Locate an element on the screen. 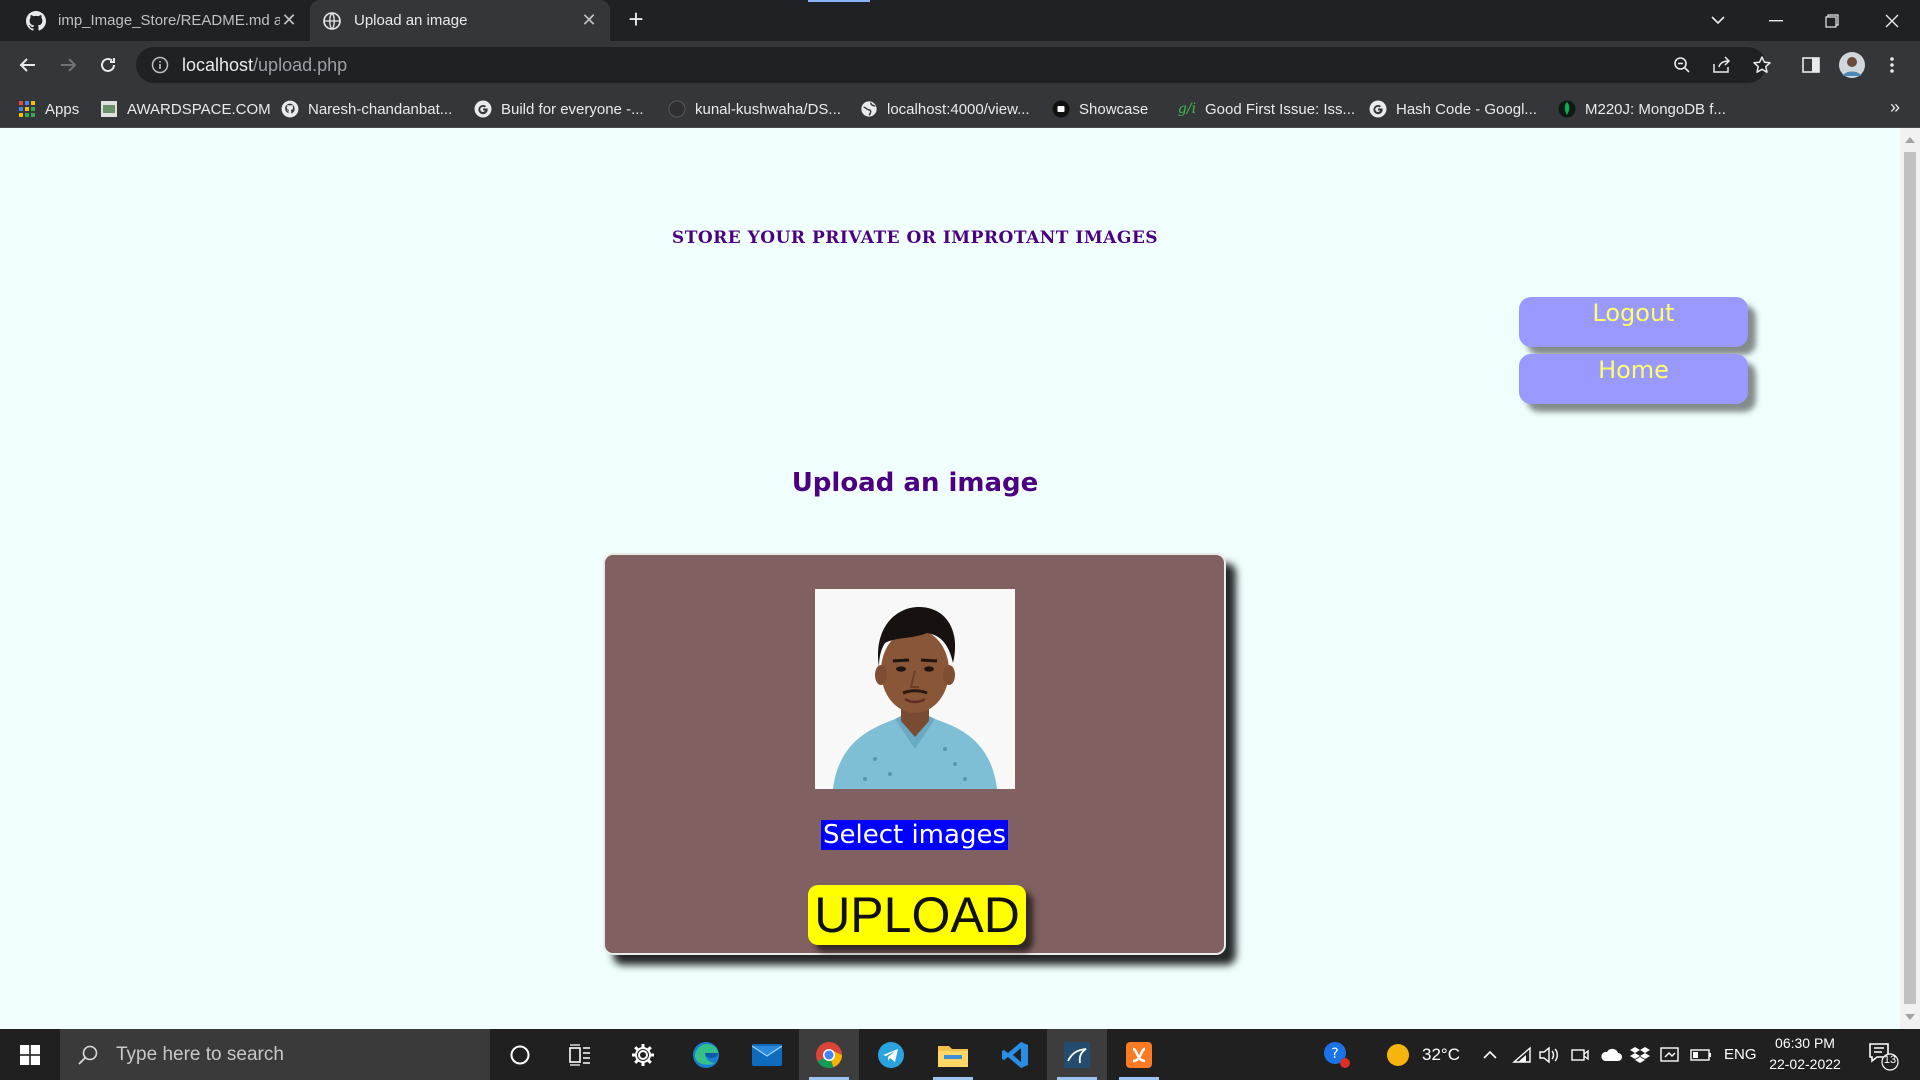 The height and width of the screenshot is (1080, 1920). person-photo is located at coordinates (915, 689).